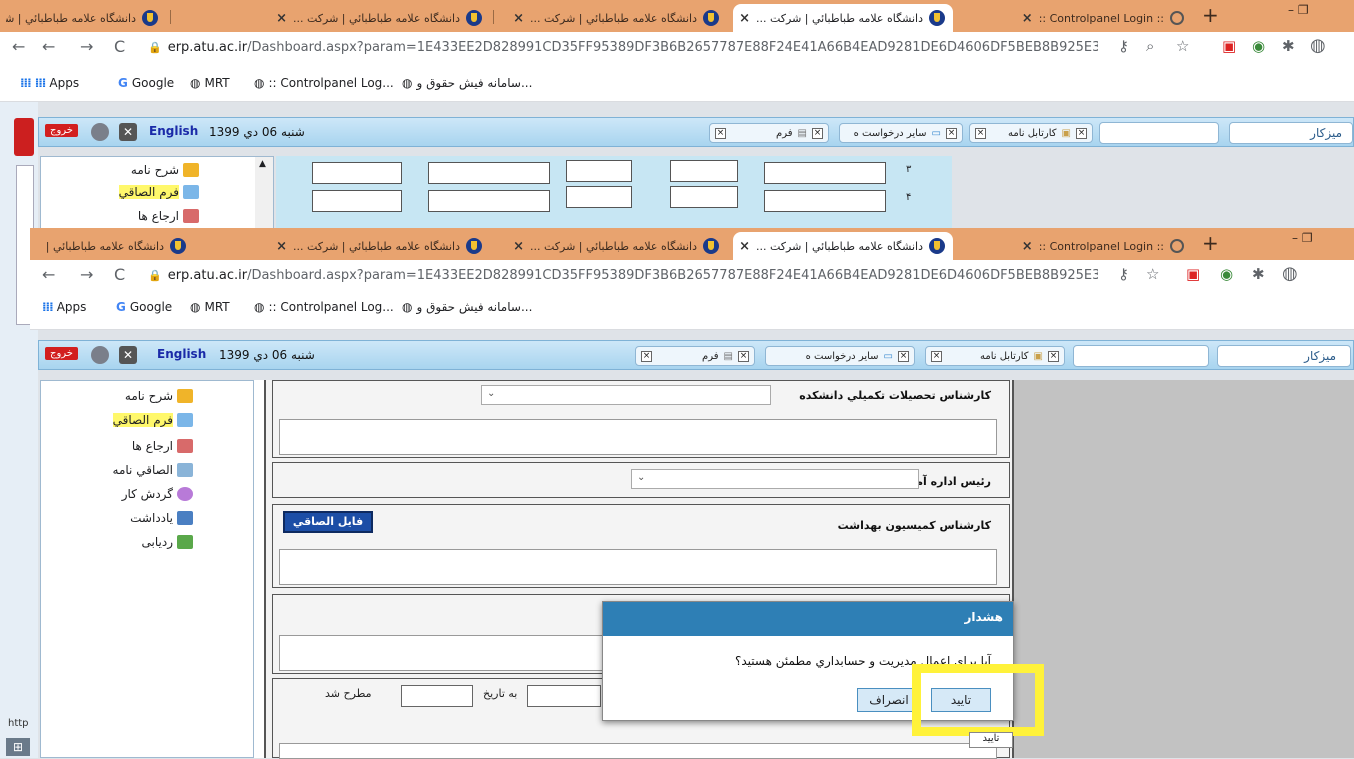 The height and width of the screenshot is (759, 1354). I want to click on reload-icon: C, so click(119, 274).